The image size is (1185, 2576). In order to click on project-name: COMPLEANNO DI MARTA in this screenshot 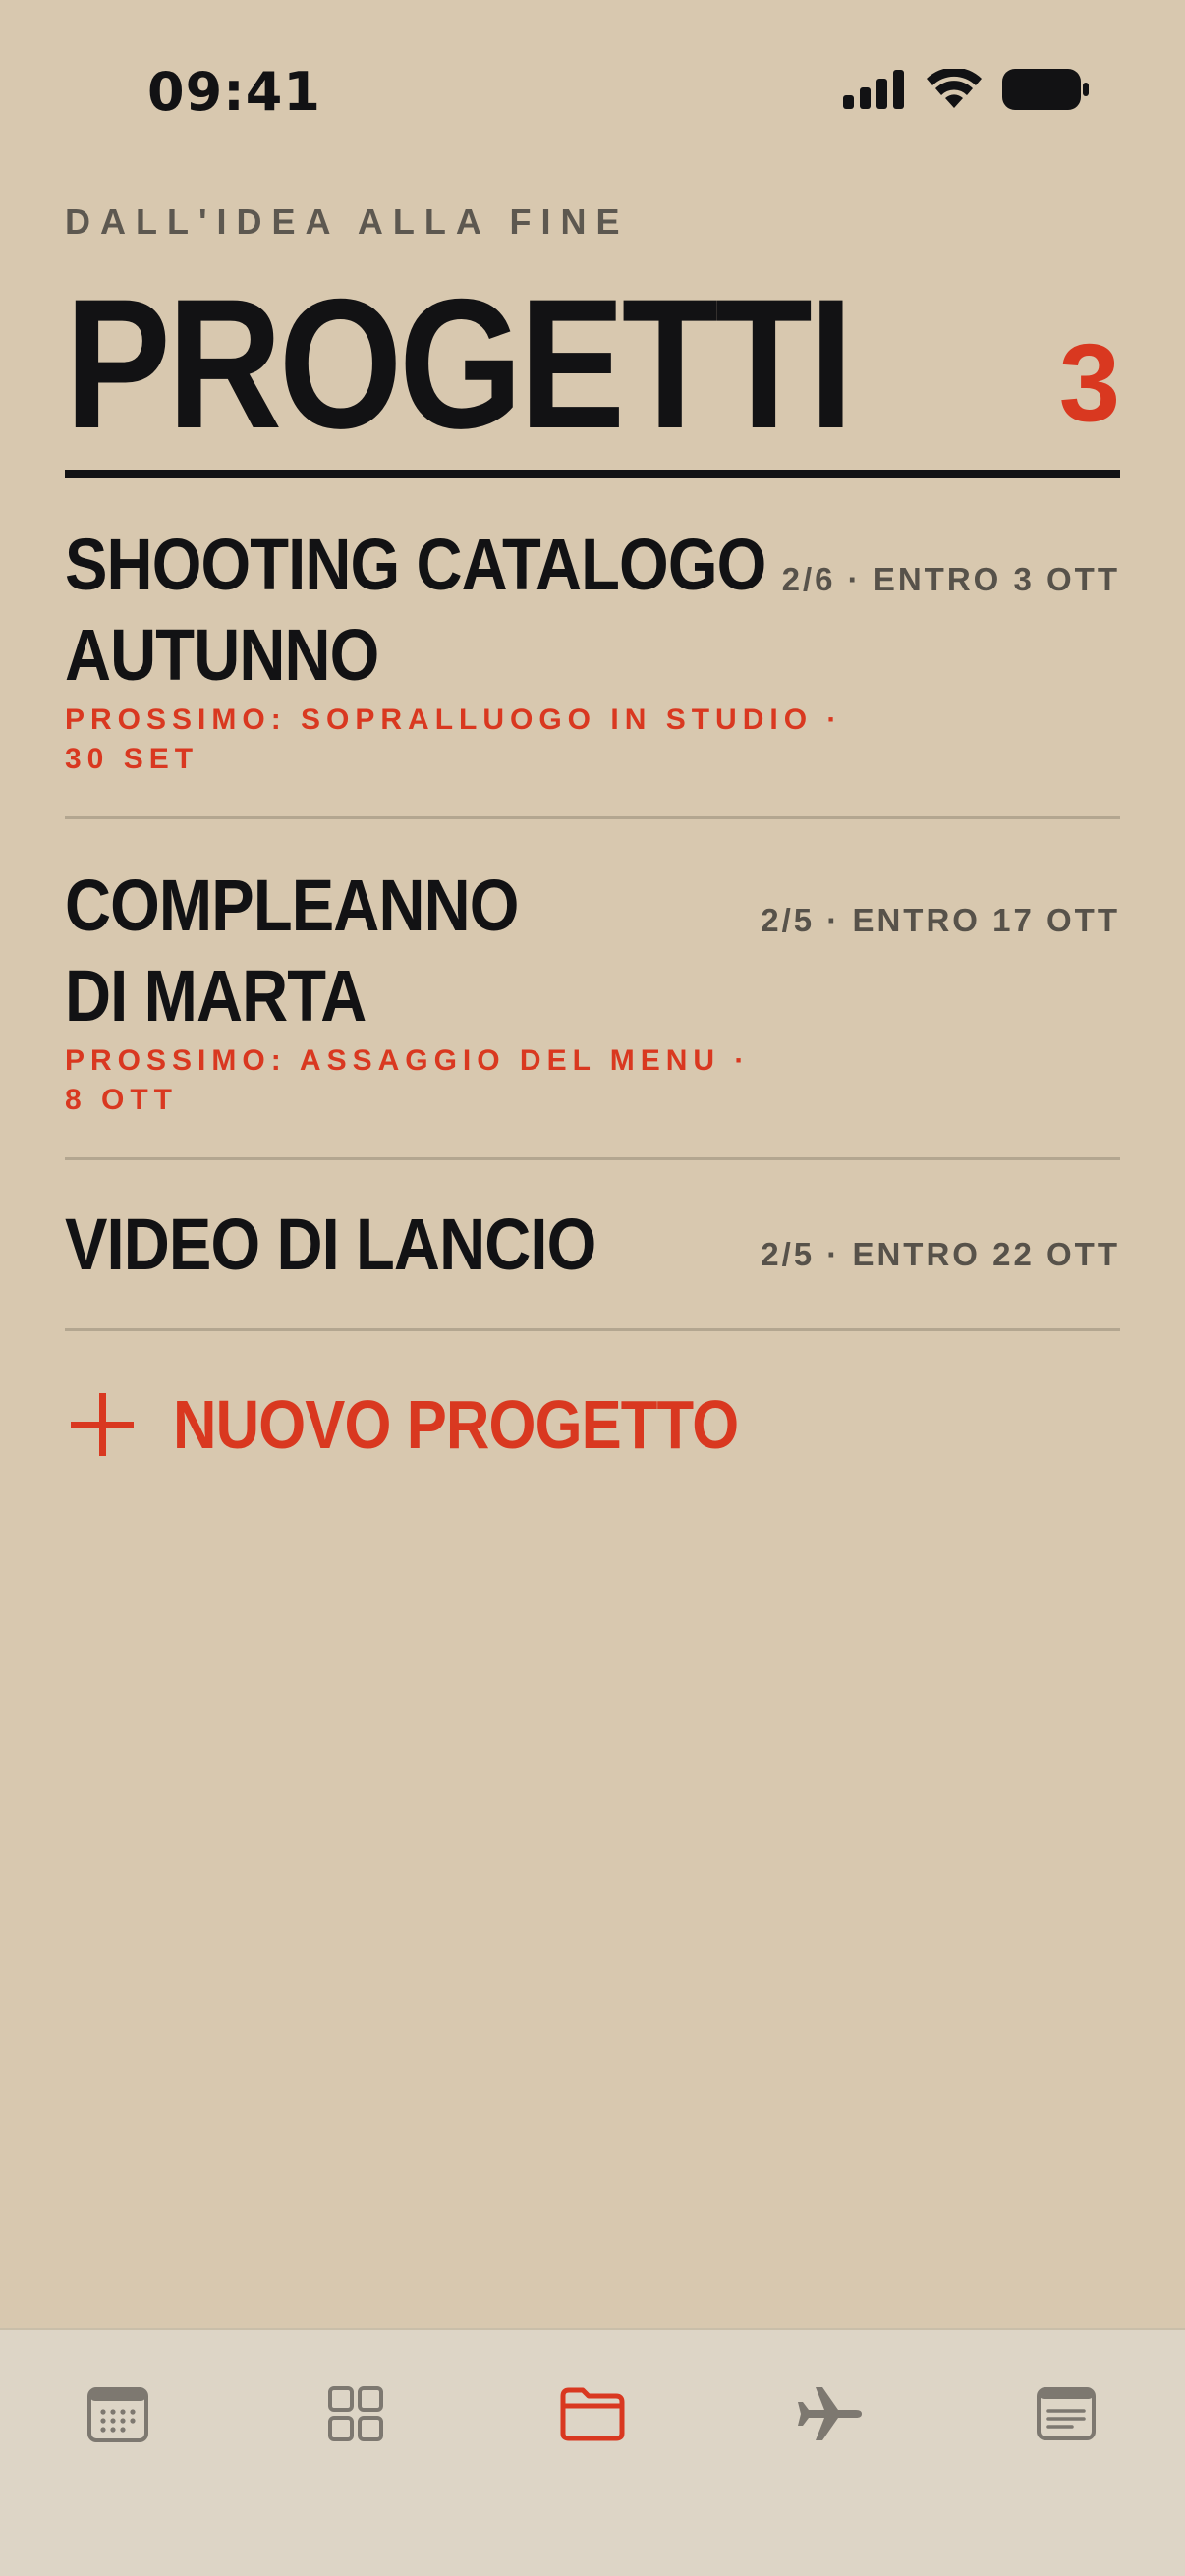, I will do `click(292, 951)`.